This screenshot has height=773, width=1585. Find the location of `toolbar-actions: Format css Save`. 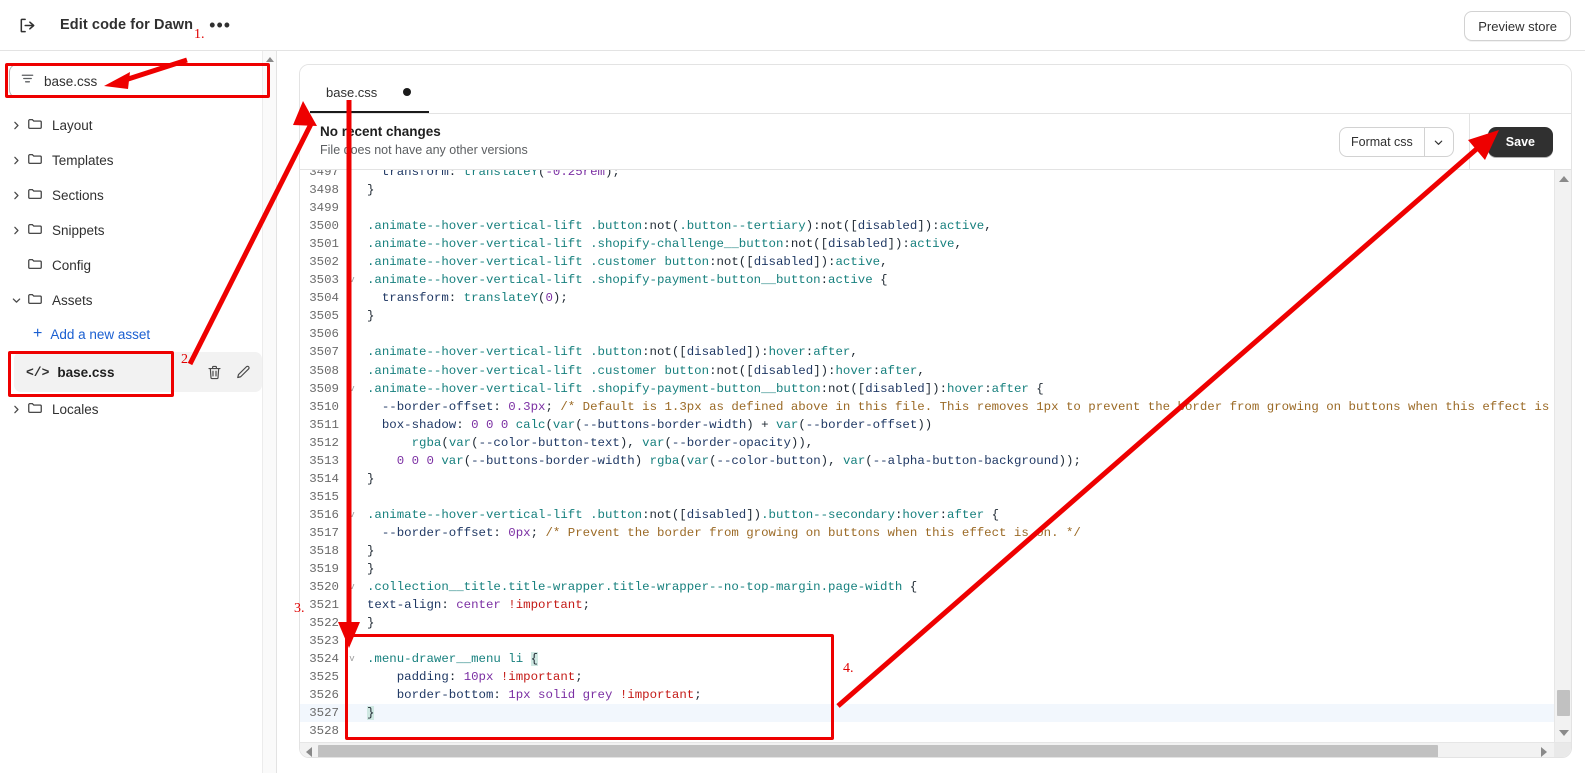

toolbar-actions: Format css Save is located at coordinates (1454, 142).